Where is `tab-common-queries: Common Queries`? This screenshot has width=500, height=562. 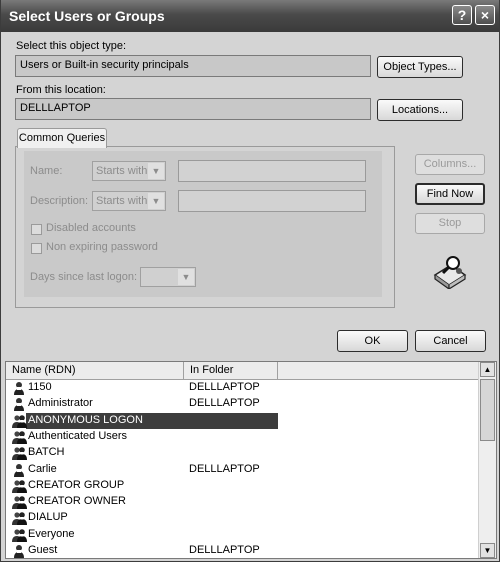 tab-common-queries: Common Queries is located at coordinates (62, 138).